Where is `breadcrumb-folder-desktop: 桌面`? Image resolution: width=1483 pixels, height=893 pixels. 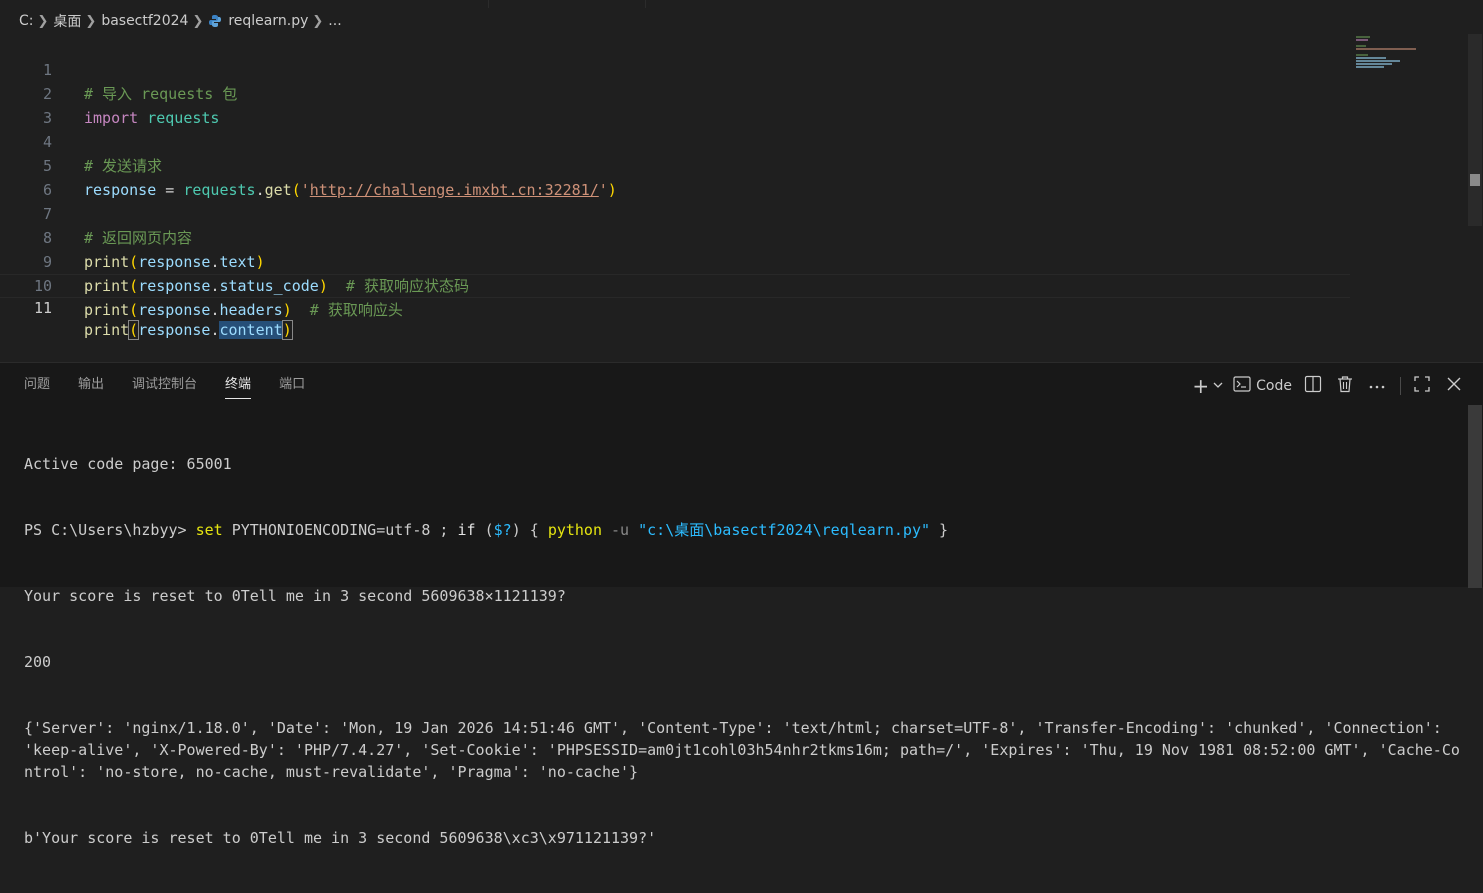
breadcrumb-folder-desktop: 桌面 is located at coordinates (67, 21).